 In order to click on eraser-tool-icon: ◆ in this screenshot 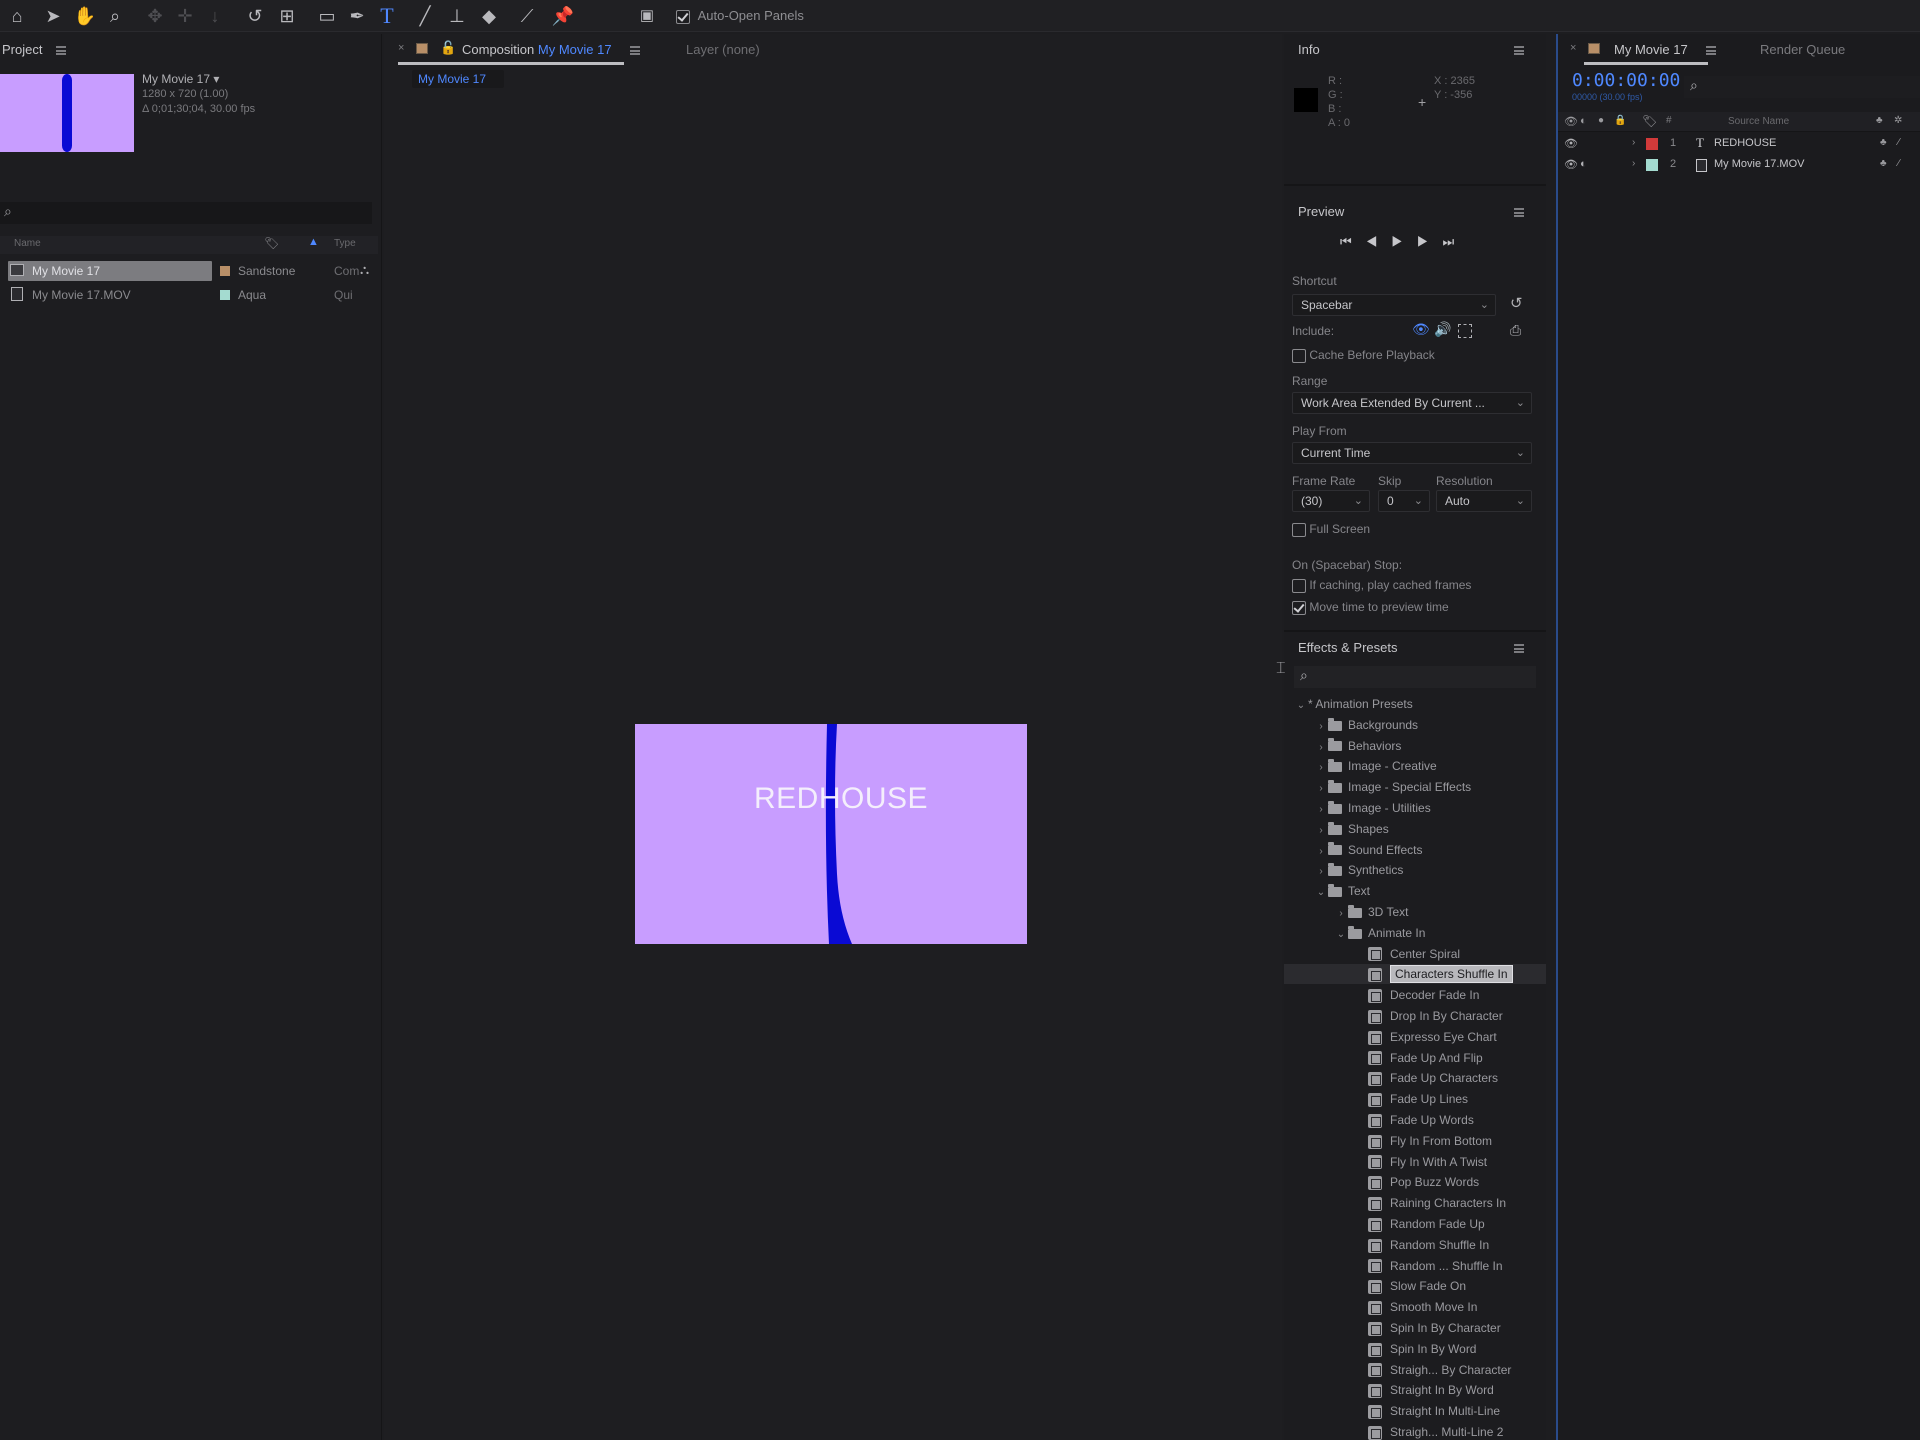, I will do `click(489, 16)`.